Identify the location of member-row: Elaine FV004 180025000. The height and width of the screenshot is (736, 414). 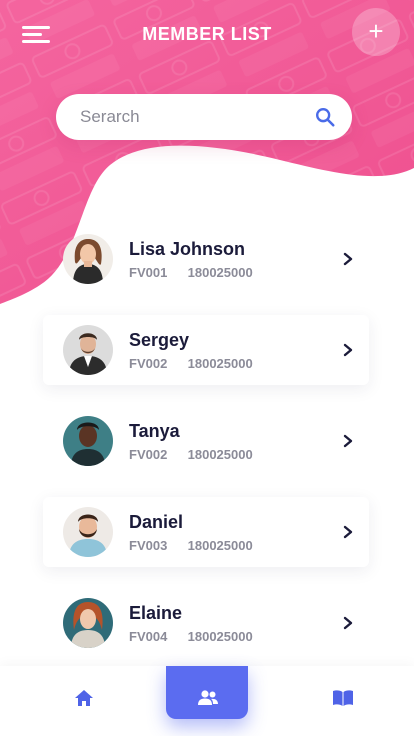
(206, 623).